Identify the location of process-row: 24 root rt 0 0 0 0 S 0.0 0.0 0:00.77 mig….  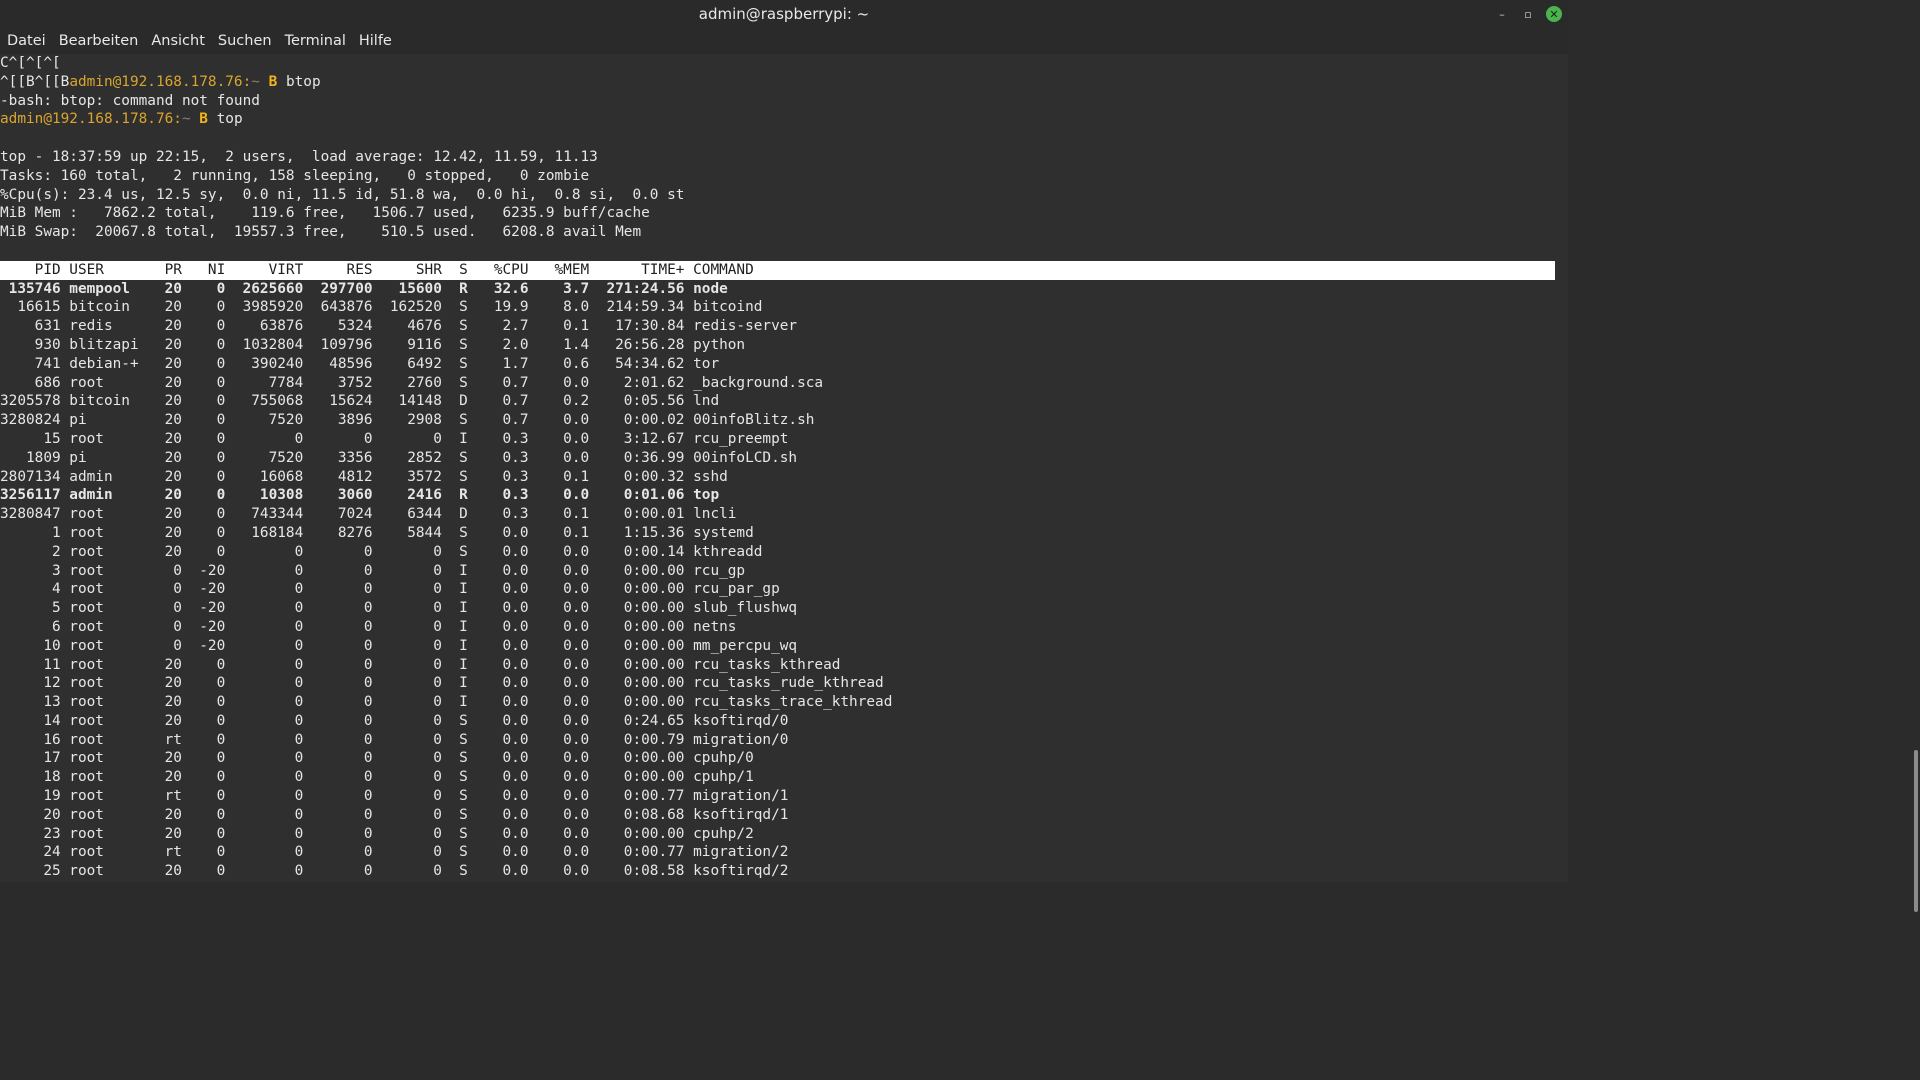
(784, 852).